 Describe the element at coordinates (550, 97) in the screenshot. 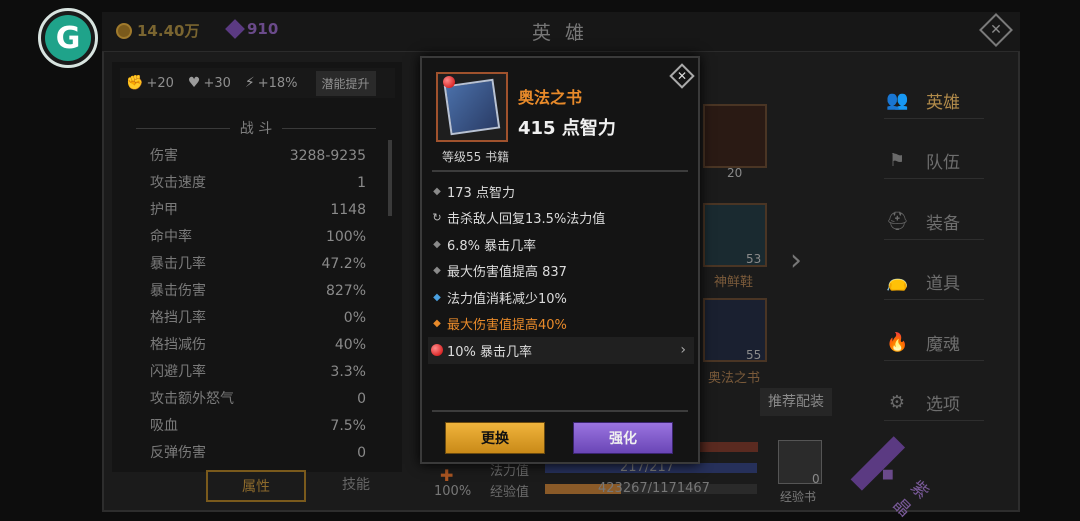

I see `item-name: 奥法之书` at that location.